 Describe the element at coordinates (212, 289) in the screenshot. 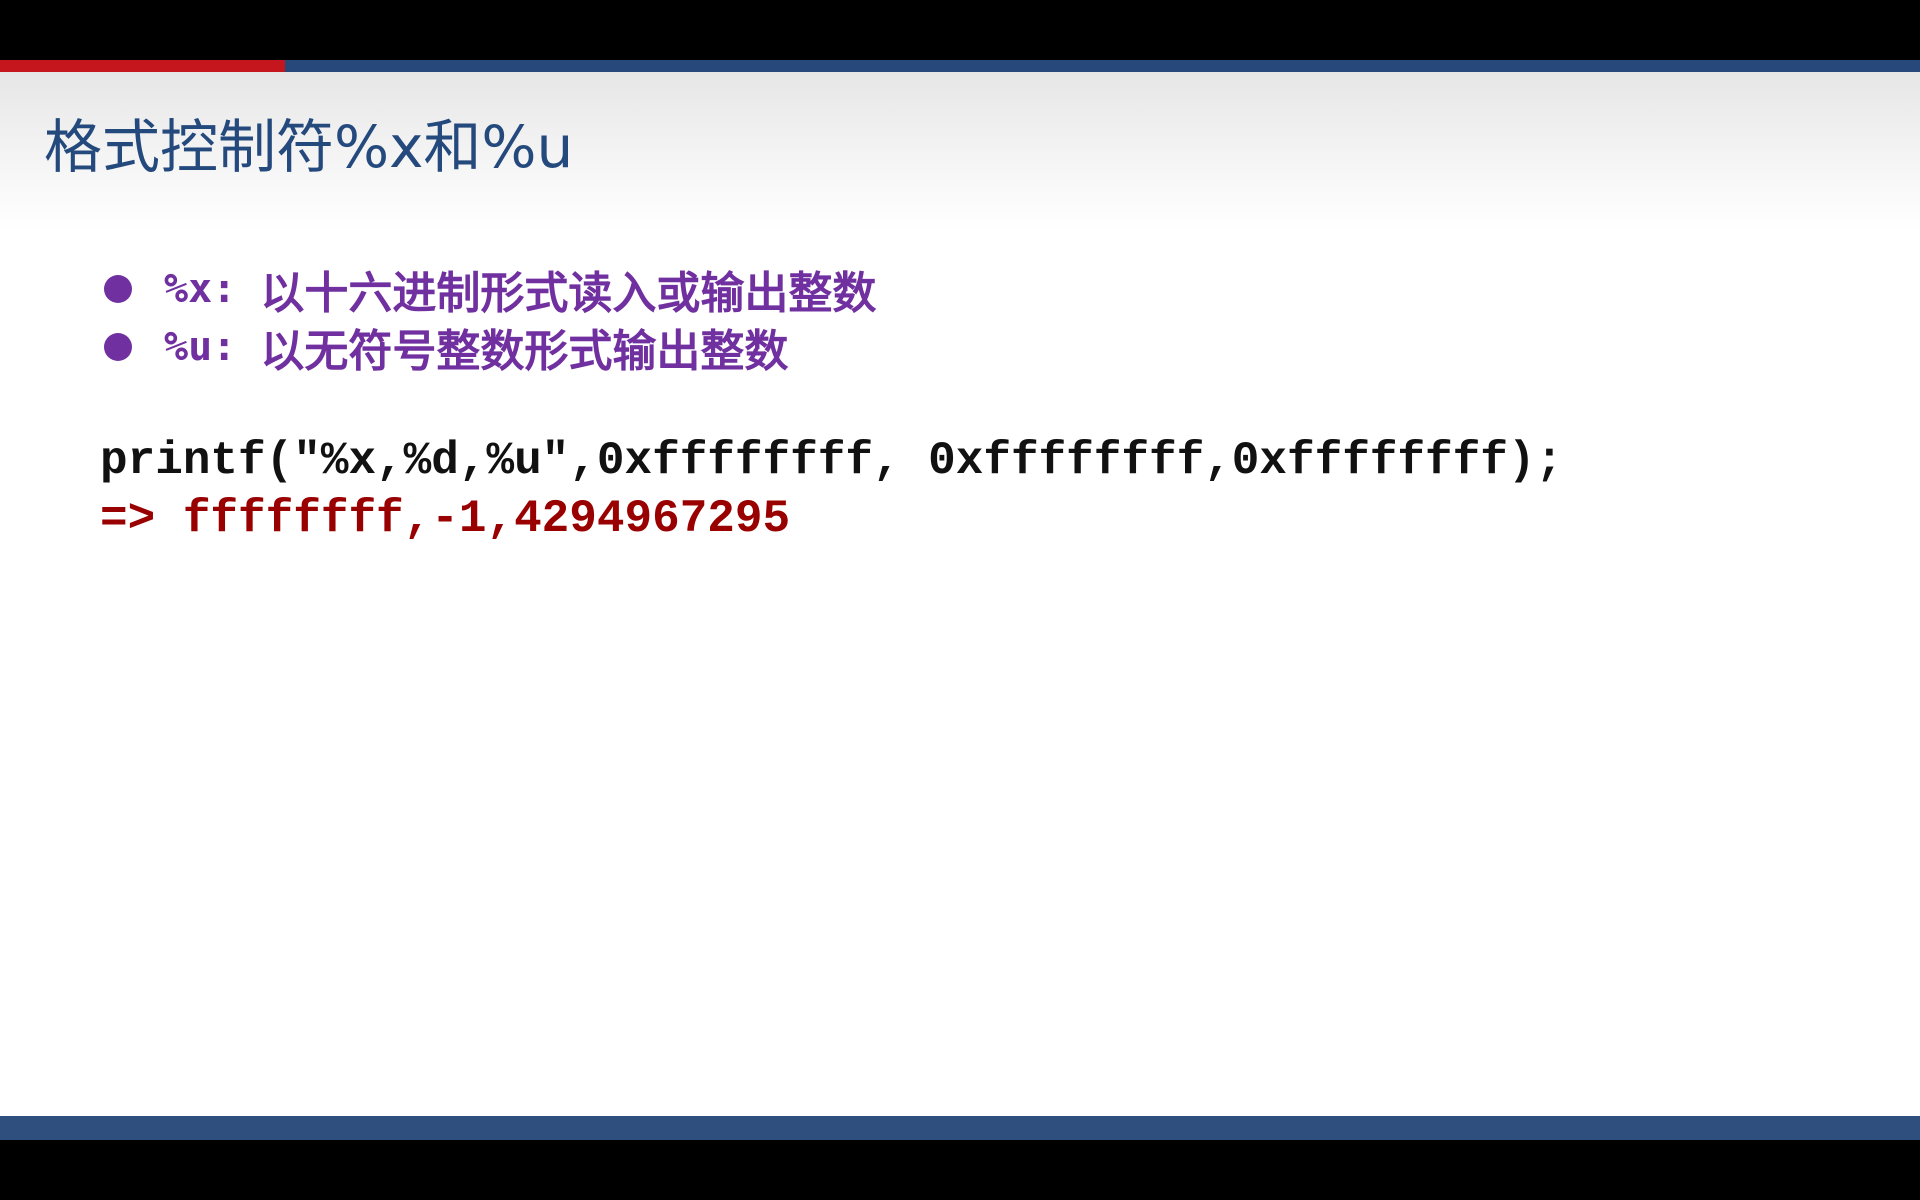

I see `bullet-format-specifier: %x:` at that location.